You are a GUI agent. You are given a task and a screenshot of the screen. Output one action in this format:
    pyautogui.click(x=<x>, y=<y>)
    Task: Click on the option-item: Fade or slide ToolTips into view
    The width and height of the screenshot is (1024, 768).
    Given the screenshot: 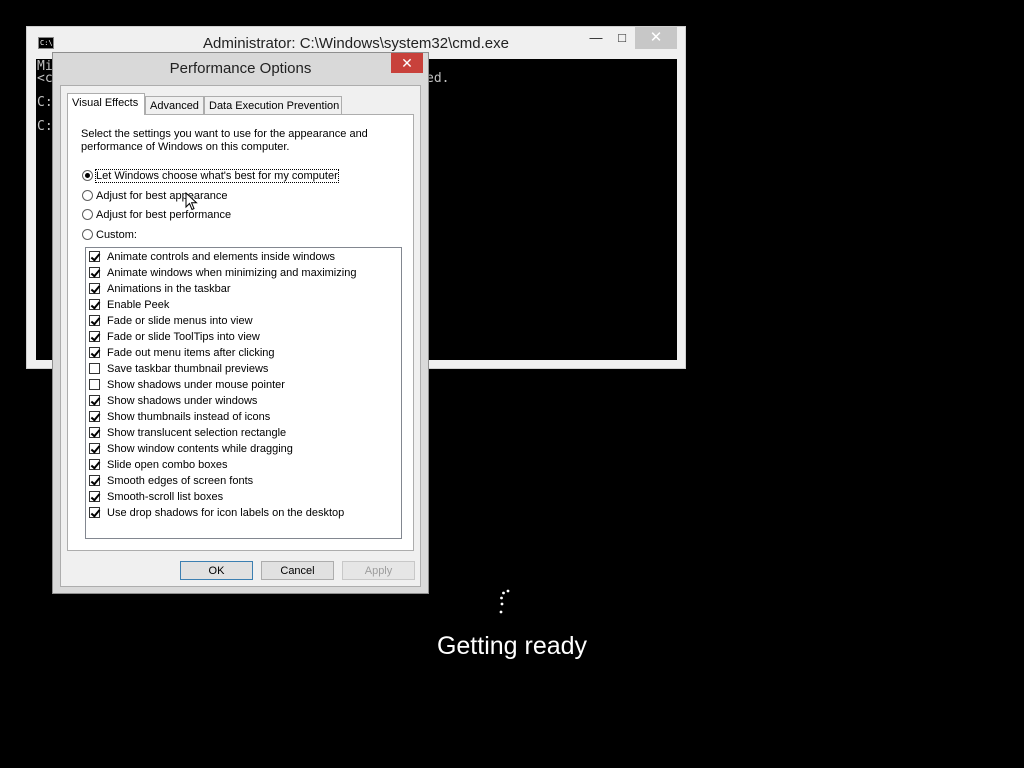 What is the action you would take?
    pyautogui.click(x=174, y=337)
    